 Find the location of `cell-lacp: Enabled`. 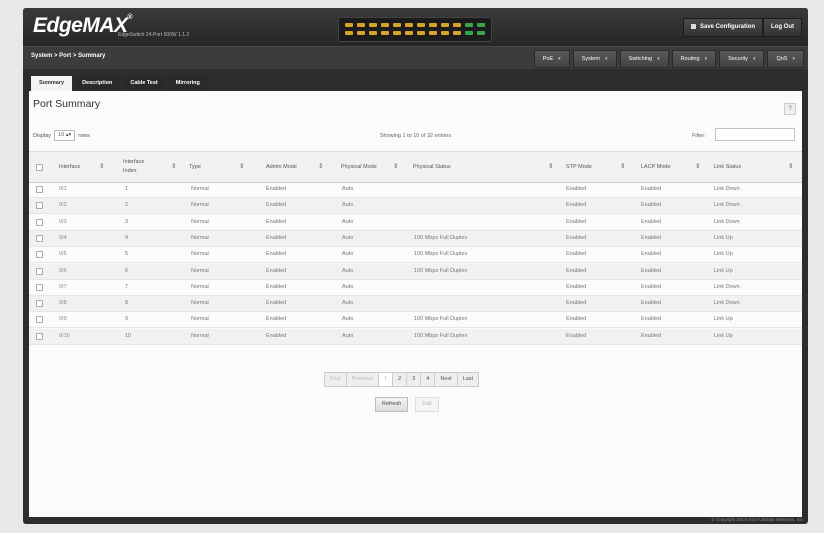

cell-lacp: Enabled is located at coordinates (651, 237).